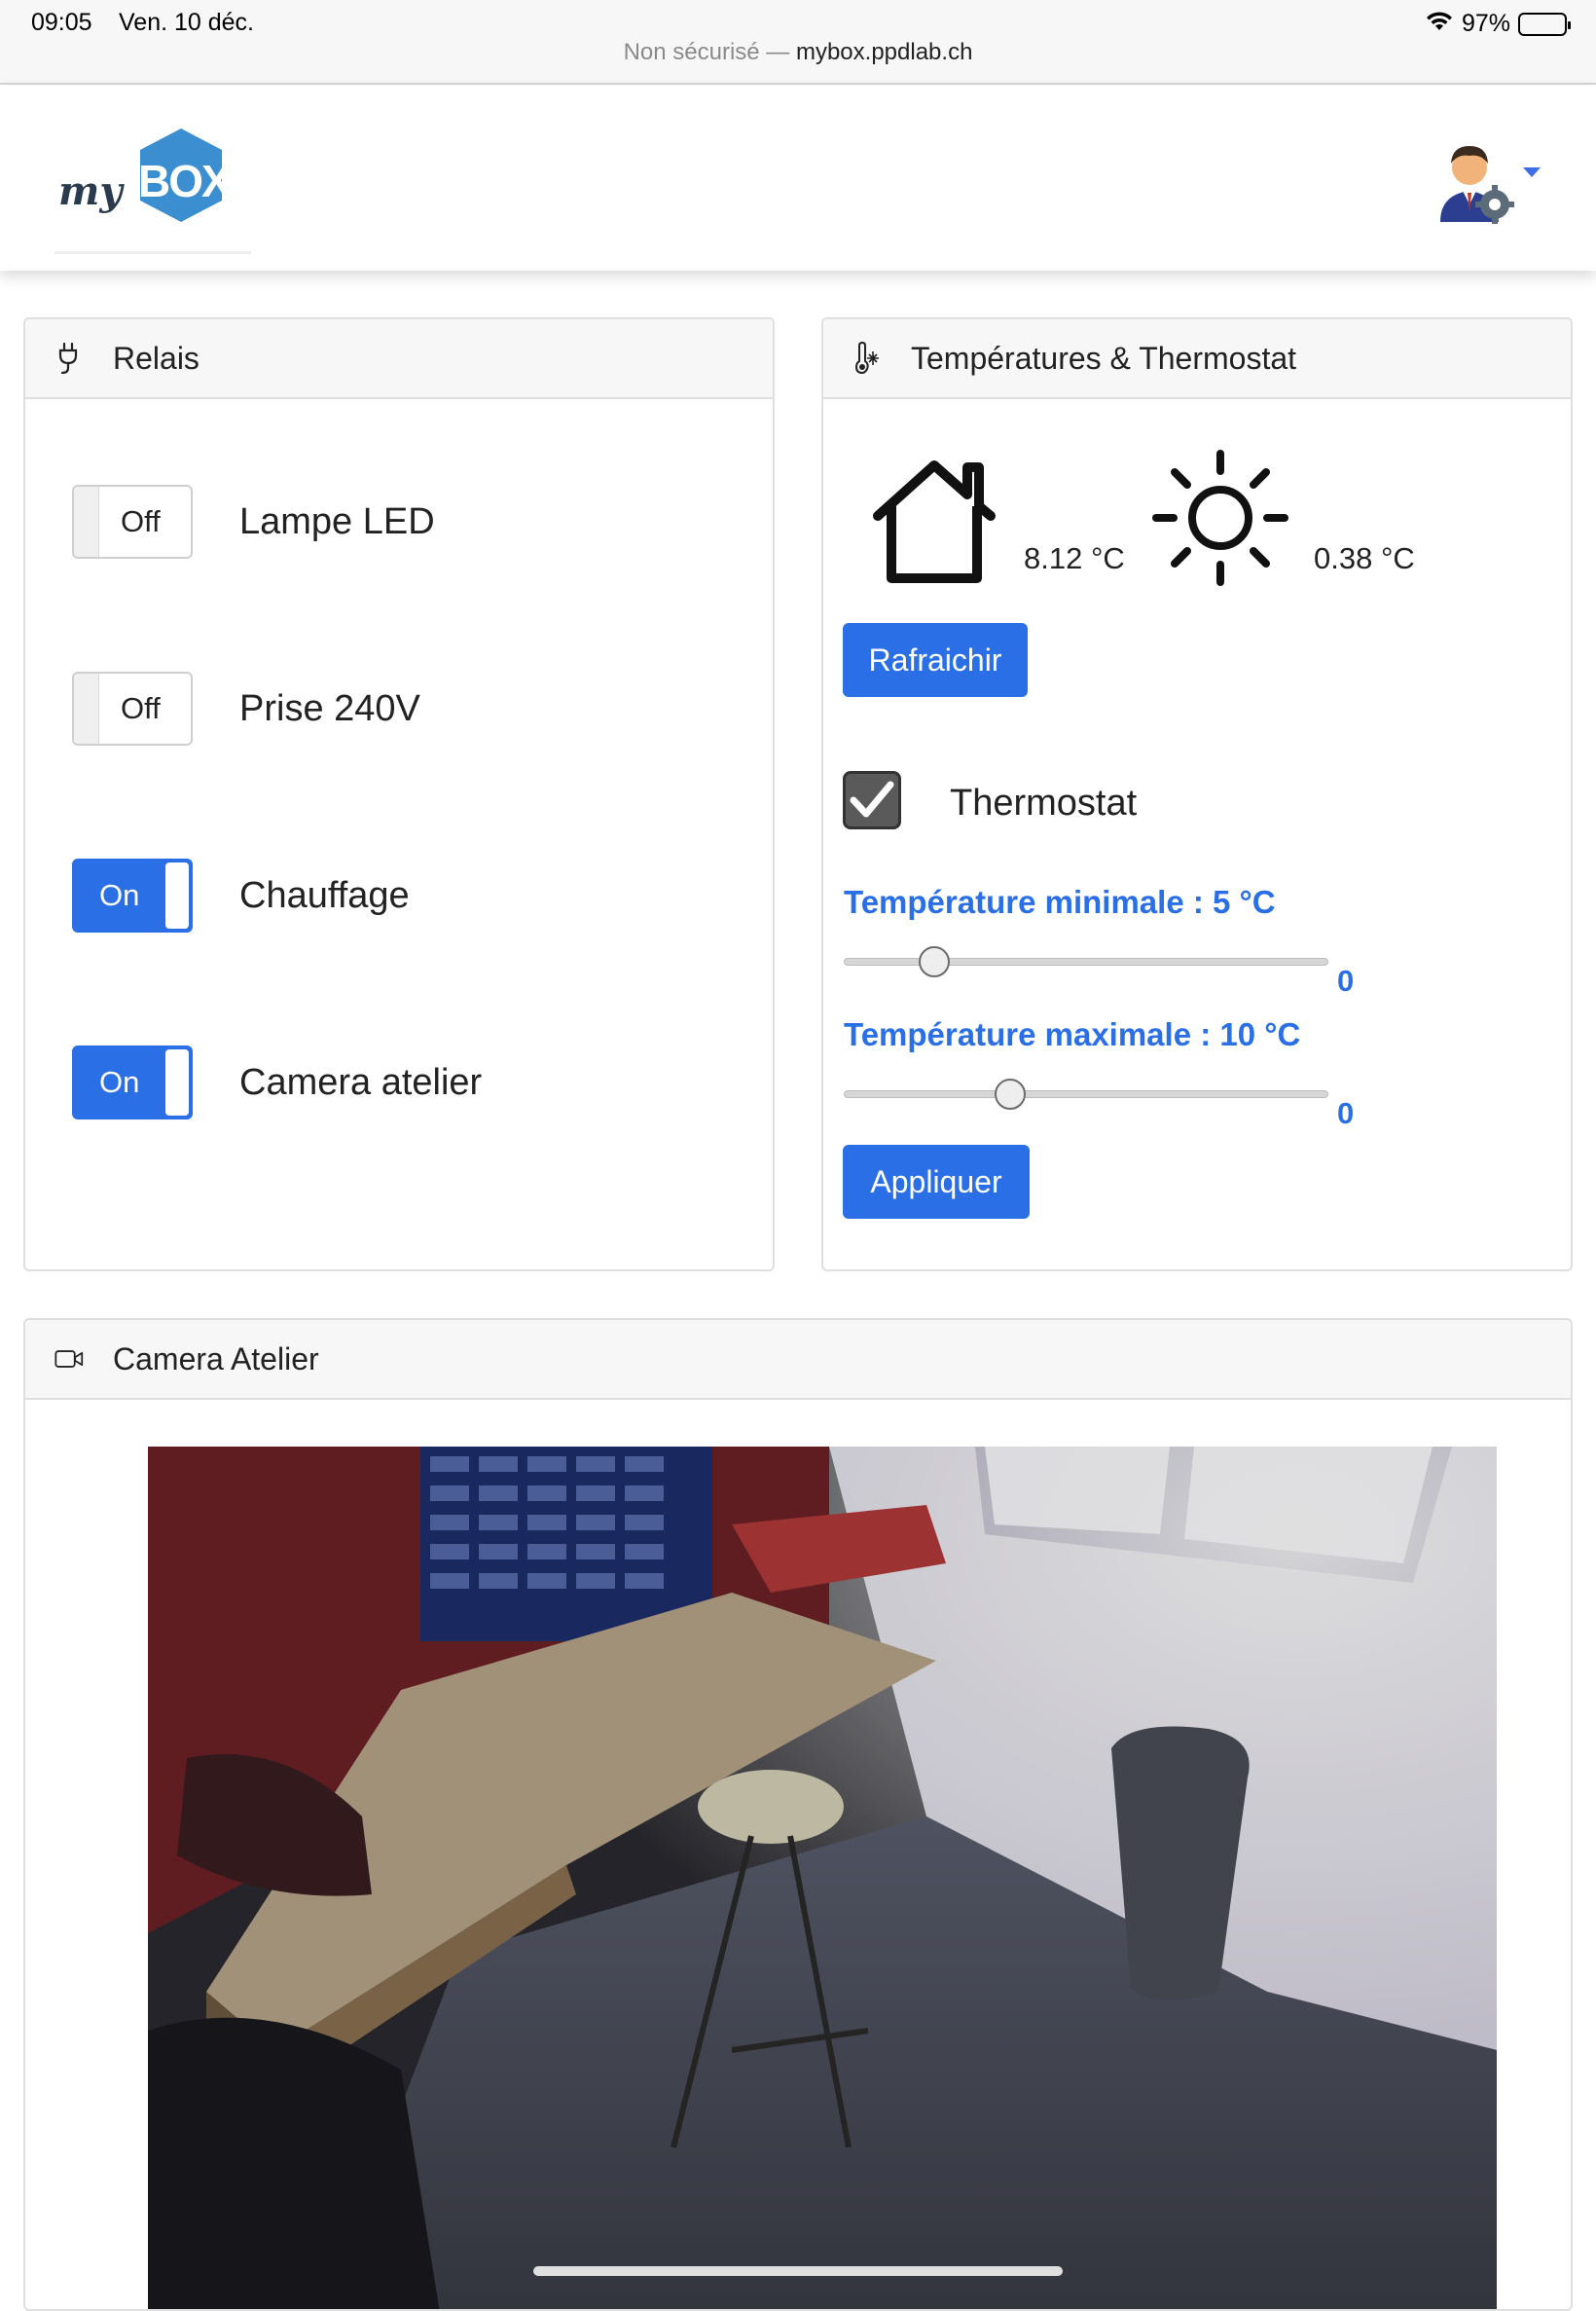 The image size is (1596, 2311). What do you see at coordinates (216, 1358) in the screenshot?
I see `camera-title: Camera Atelier` at bounding box center [216, 1358].